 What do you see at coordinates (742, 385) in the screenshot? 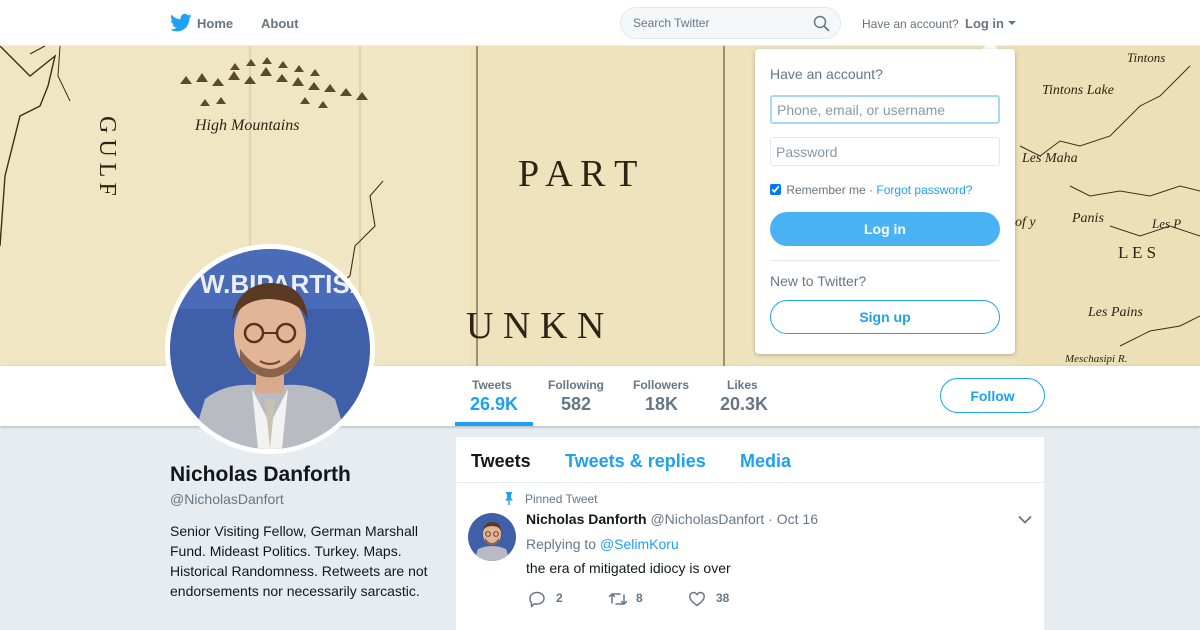
I see `stat-likes-label: Likes` at bounding box center [742, 385].